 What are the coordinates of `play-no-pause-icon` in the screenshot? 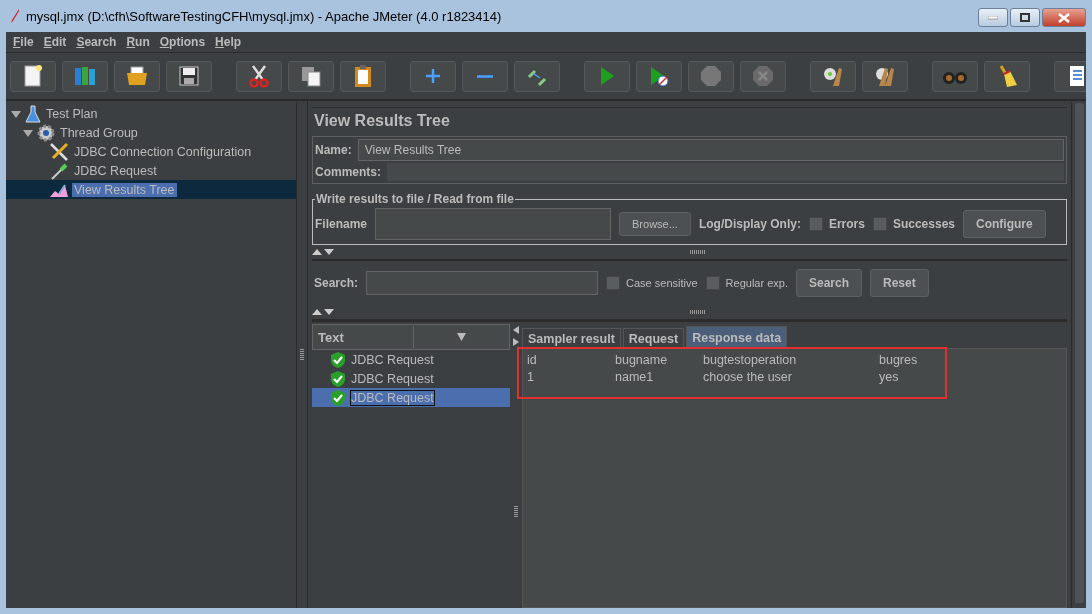 It's located at (659, 76).